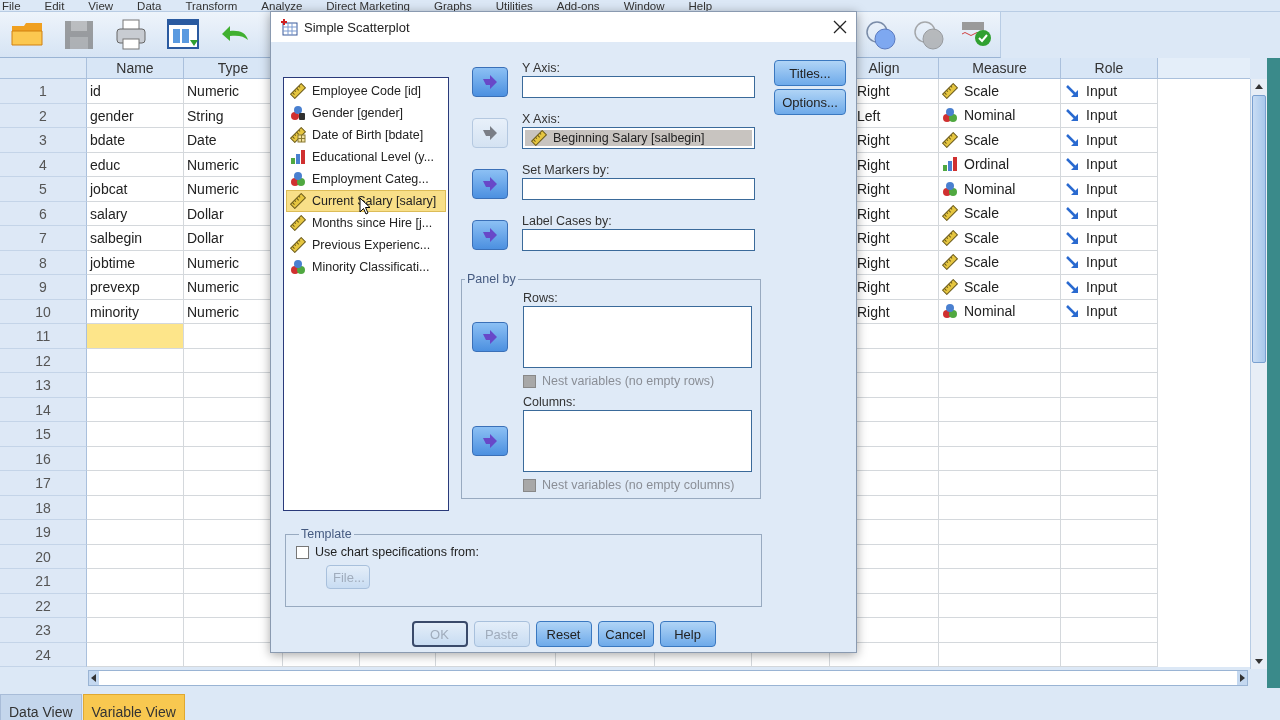 This screenshot has width=1280, height=720. I want to click on table-cell: prevexp, so click(135, 287).